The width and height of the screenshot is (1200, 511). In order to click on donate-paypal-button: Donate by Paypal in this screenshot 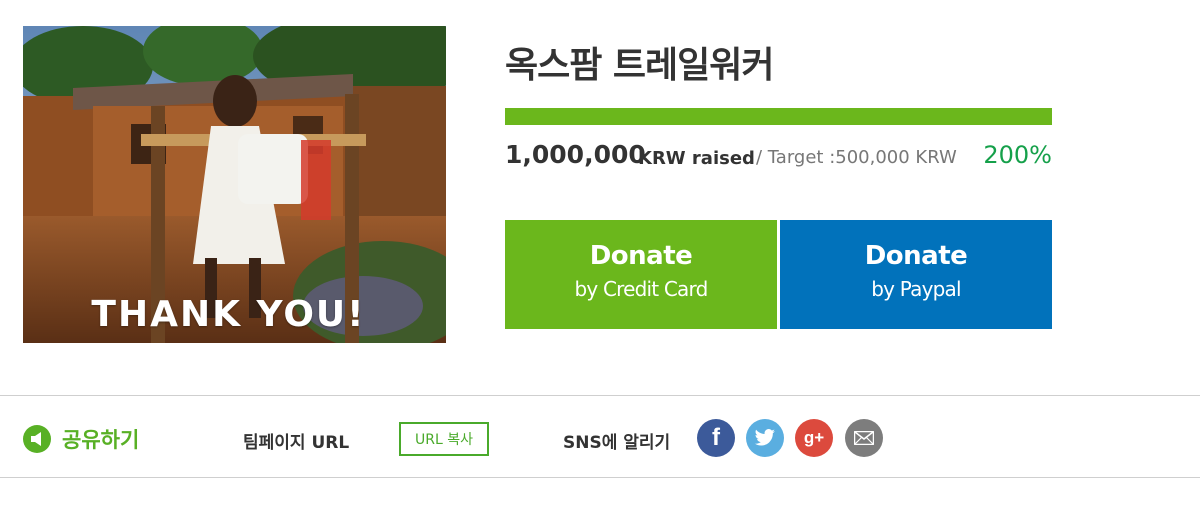, I will do `click(916, 274)`.